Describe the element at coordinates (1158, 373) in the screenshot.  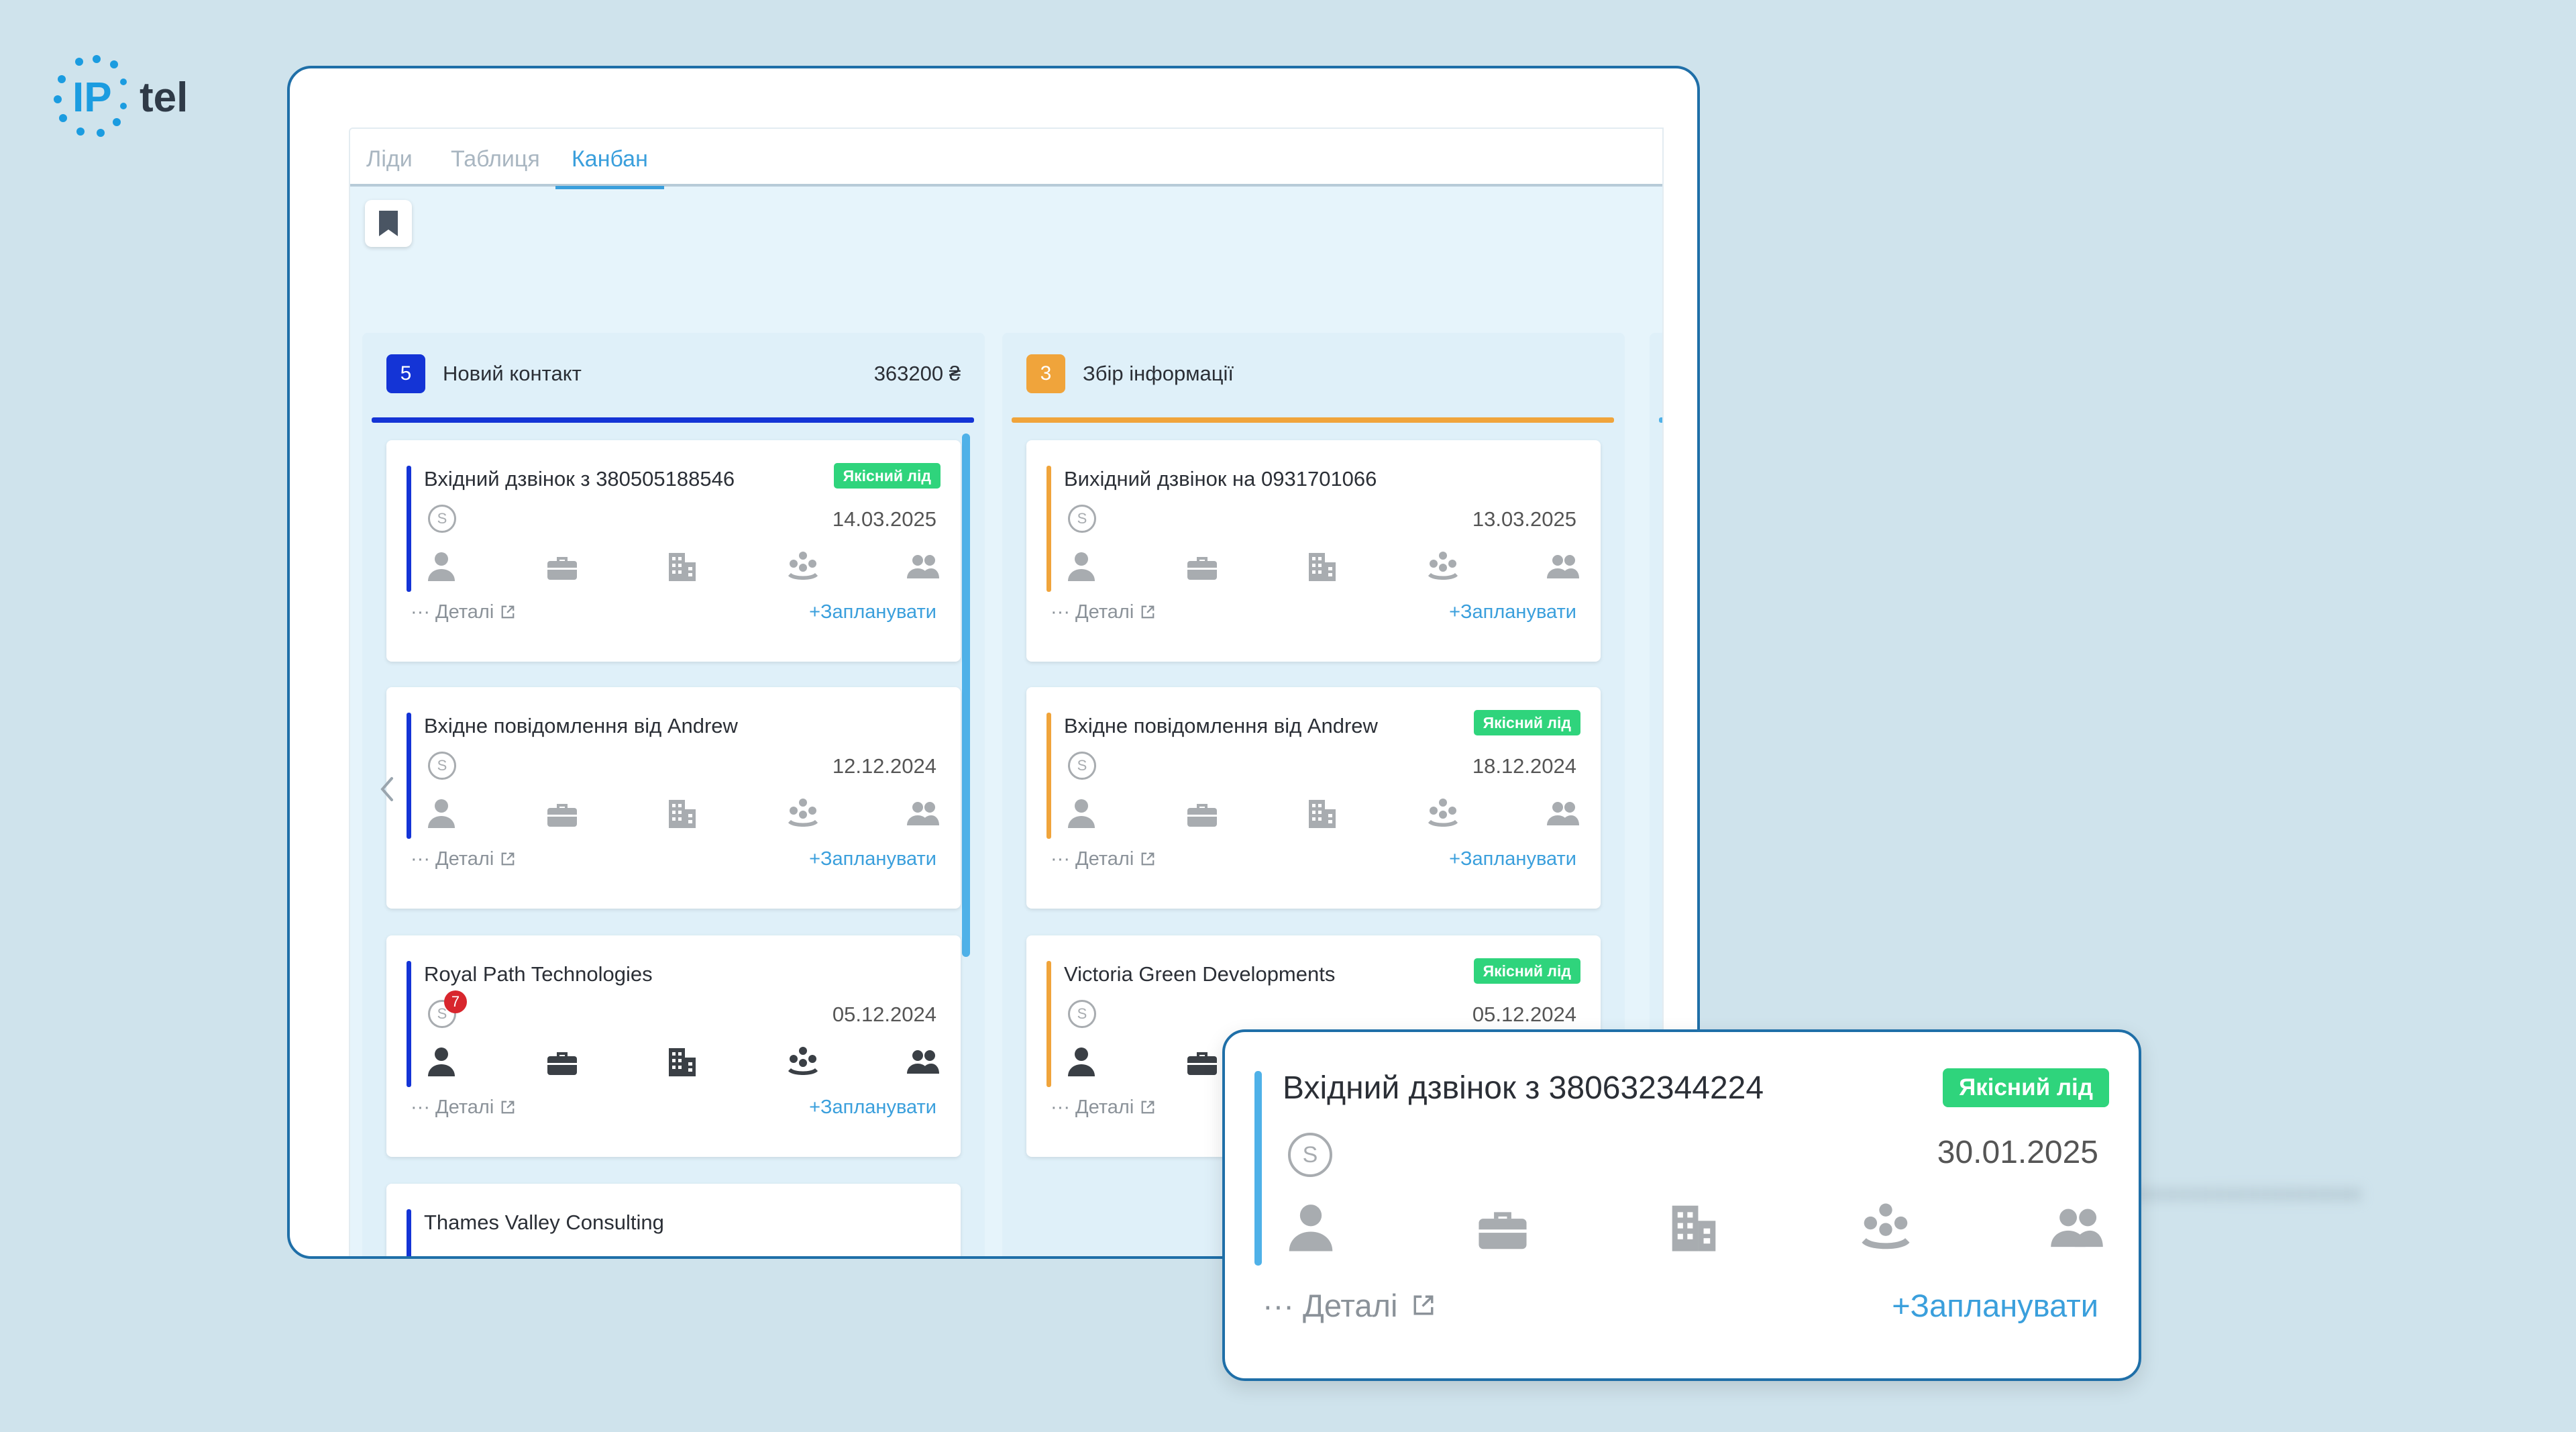
I see `column-title: Збір інформації` at that location.